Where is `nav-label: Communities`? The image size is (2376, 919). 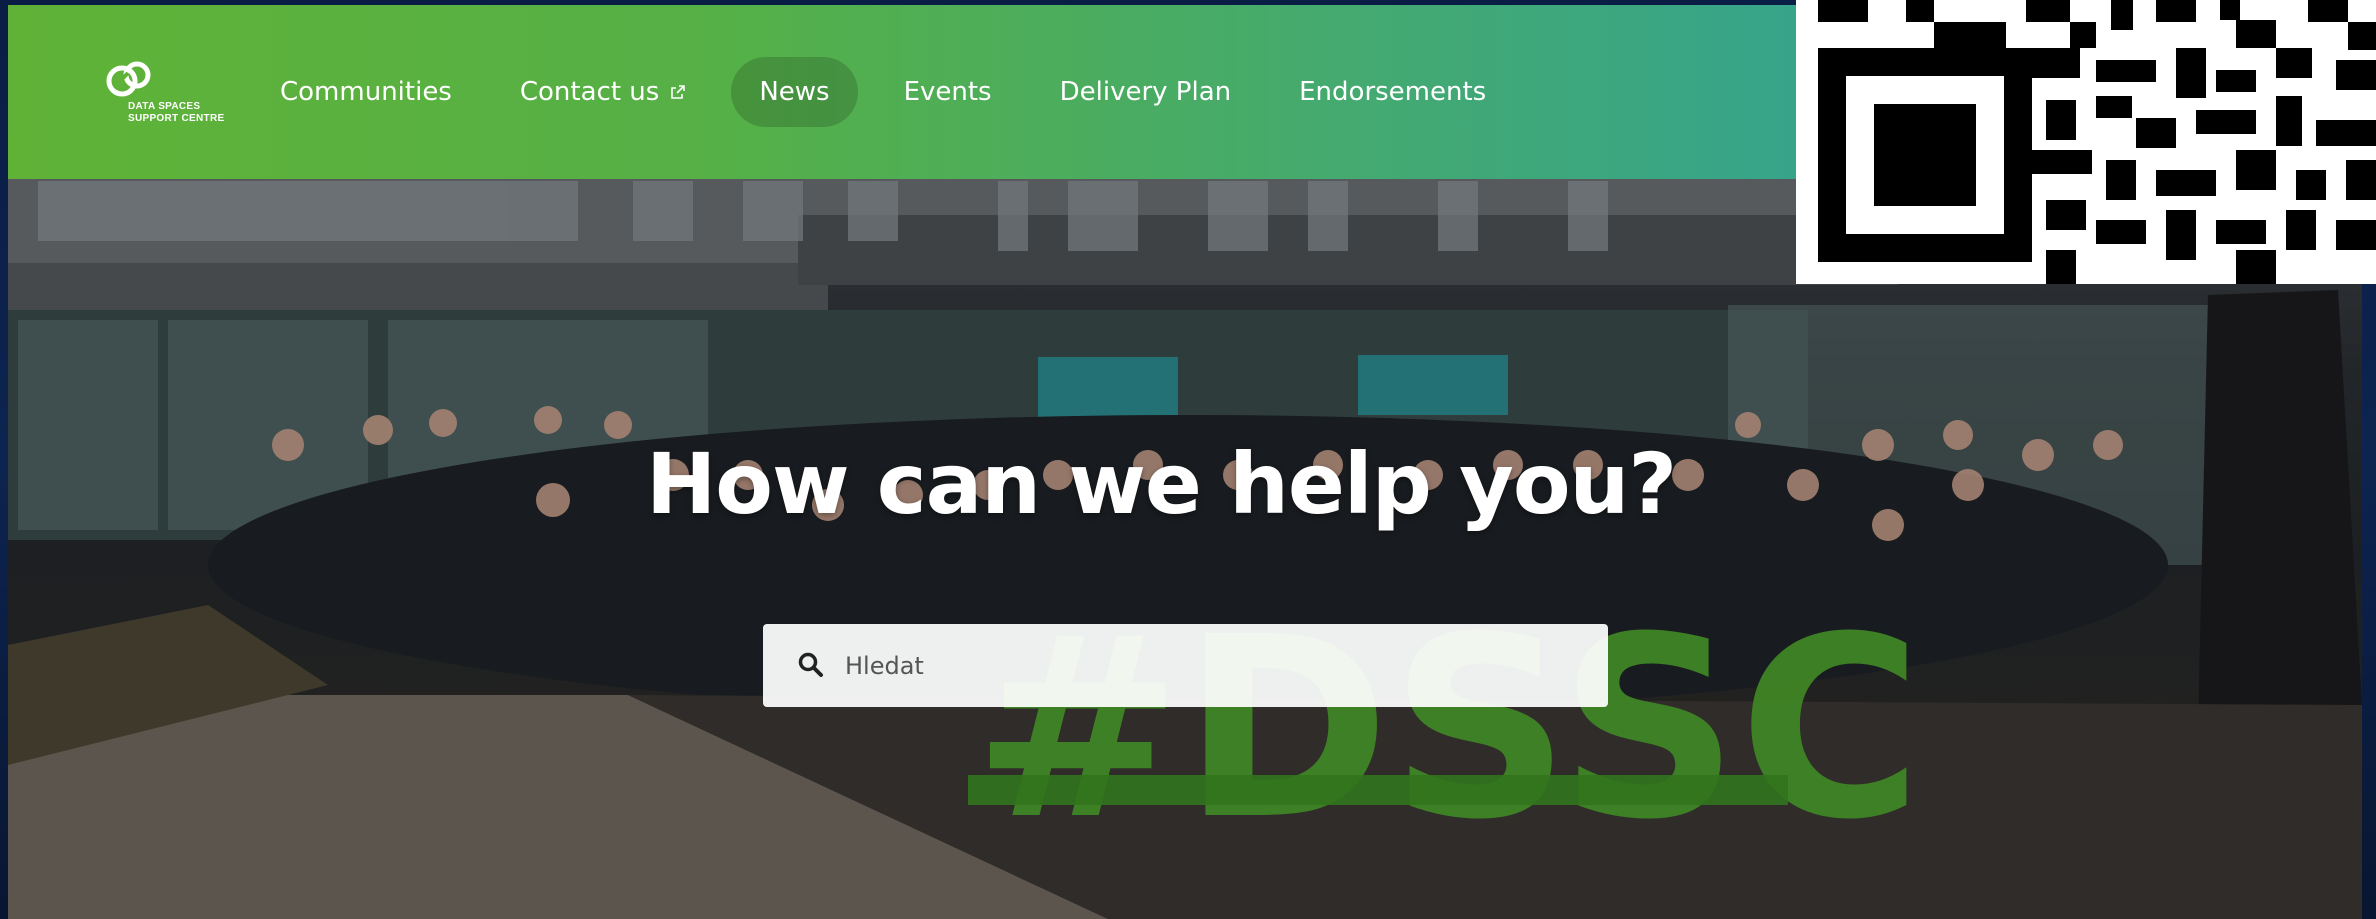
nav-label: Communities is located at coordinates (366, 92).